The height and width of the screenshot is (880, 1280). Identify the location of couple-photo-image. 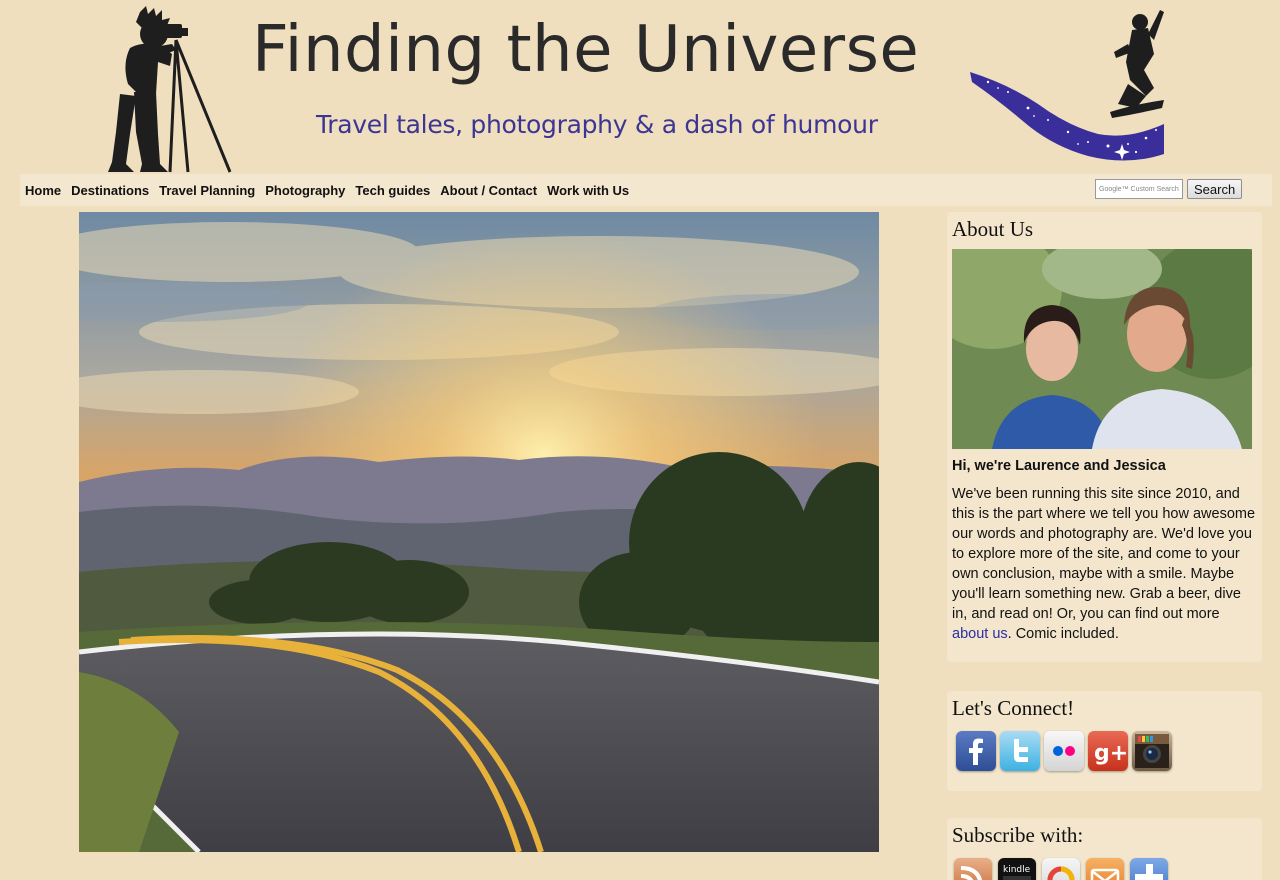
(1102, 349).